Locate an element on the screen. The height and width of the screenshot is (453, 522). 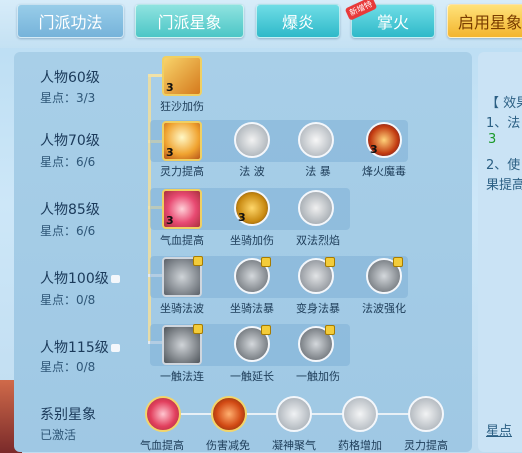
touch-damage-skill-icon is located at coordinates (316, 343).